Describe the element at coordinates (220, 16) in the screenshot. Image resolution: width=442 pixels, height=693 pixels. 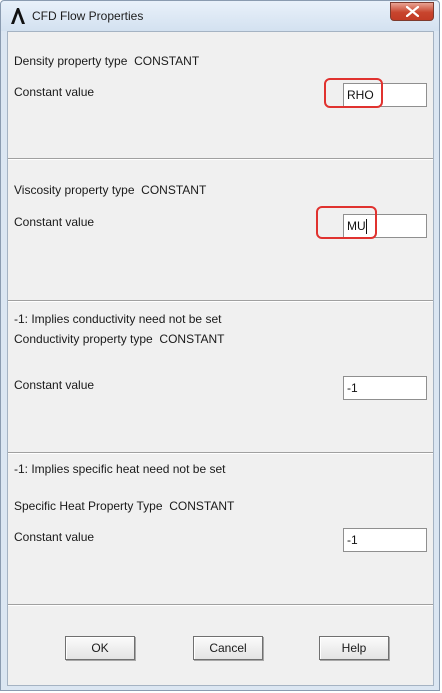
I see `title-bar: CFD Flow Properties` at that location.